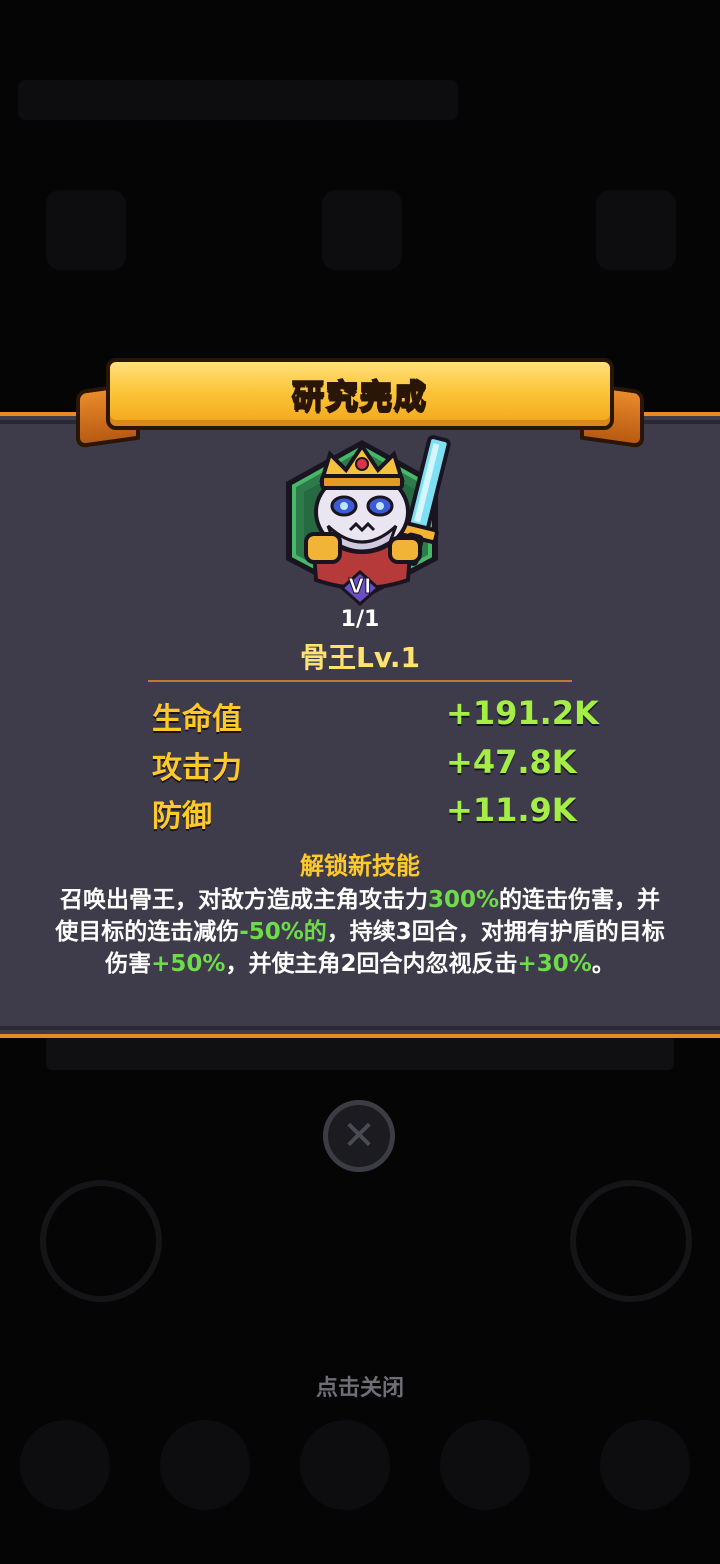 This screenshot has height=1564, width=720. I want to click on close-button: ✕, so click(359, 1136).